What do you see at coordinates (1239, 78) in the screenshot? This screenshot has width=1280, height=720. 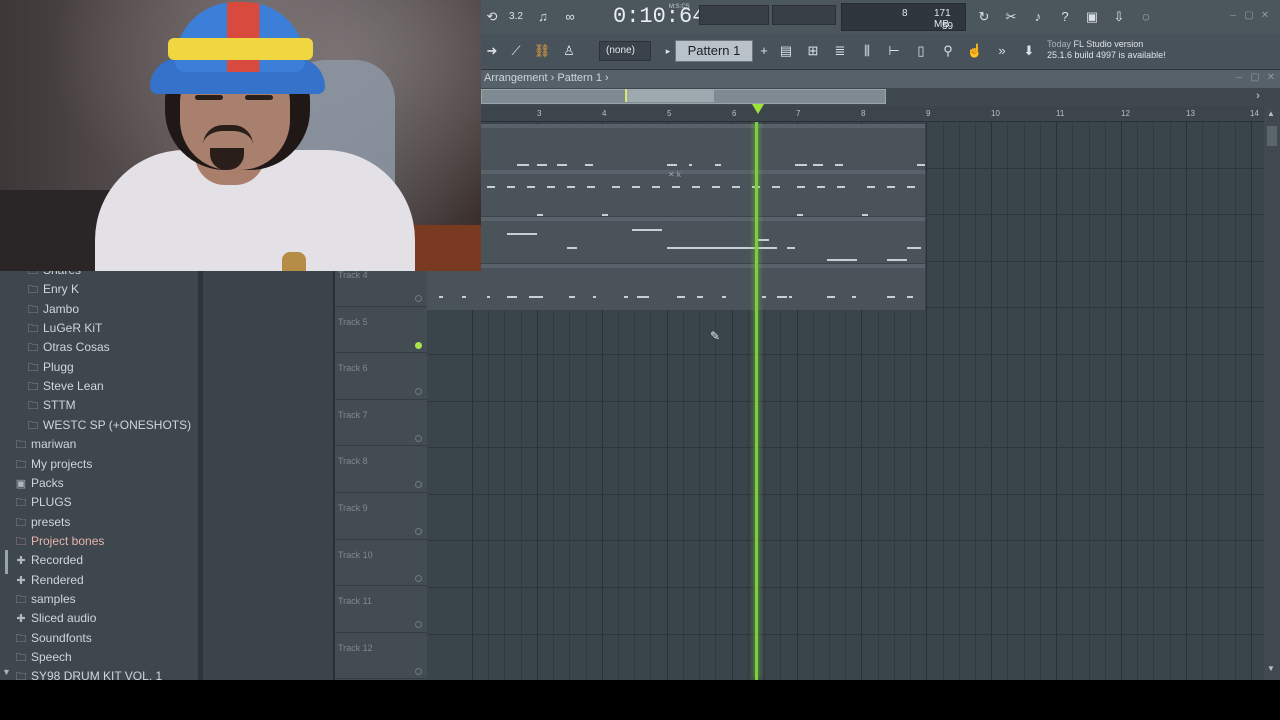 I see `playlist-minimize-icon: –` at bounding box center [1239, 78].